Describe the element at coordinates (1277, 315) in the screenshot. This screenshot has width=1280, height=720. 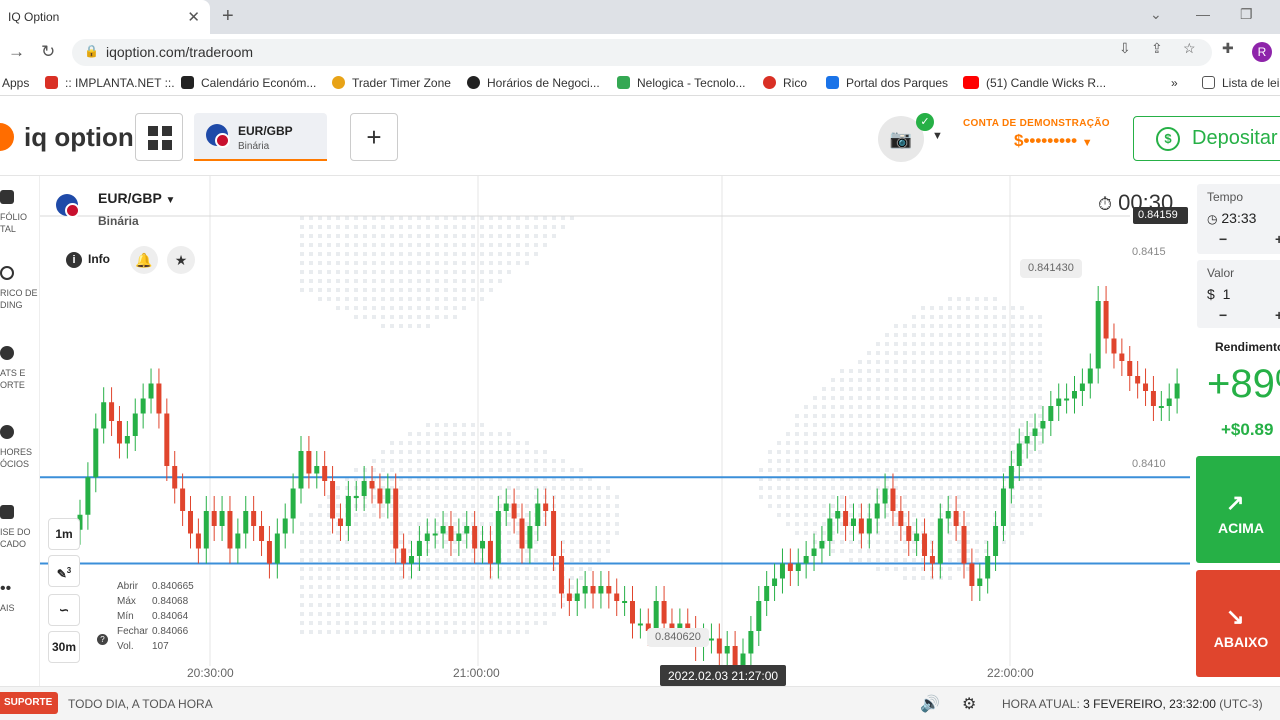
I see `amount-increase-button: +` at that location.